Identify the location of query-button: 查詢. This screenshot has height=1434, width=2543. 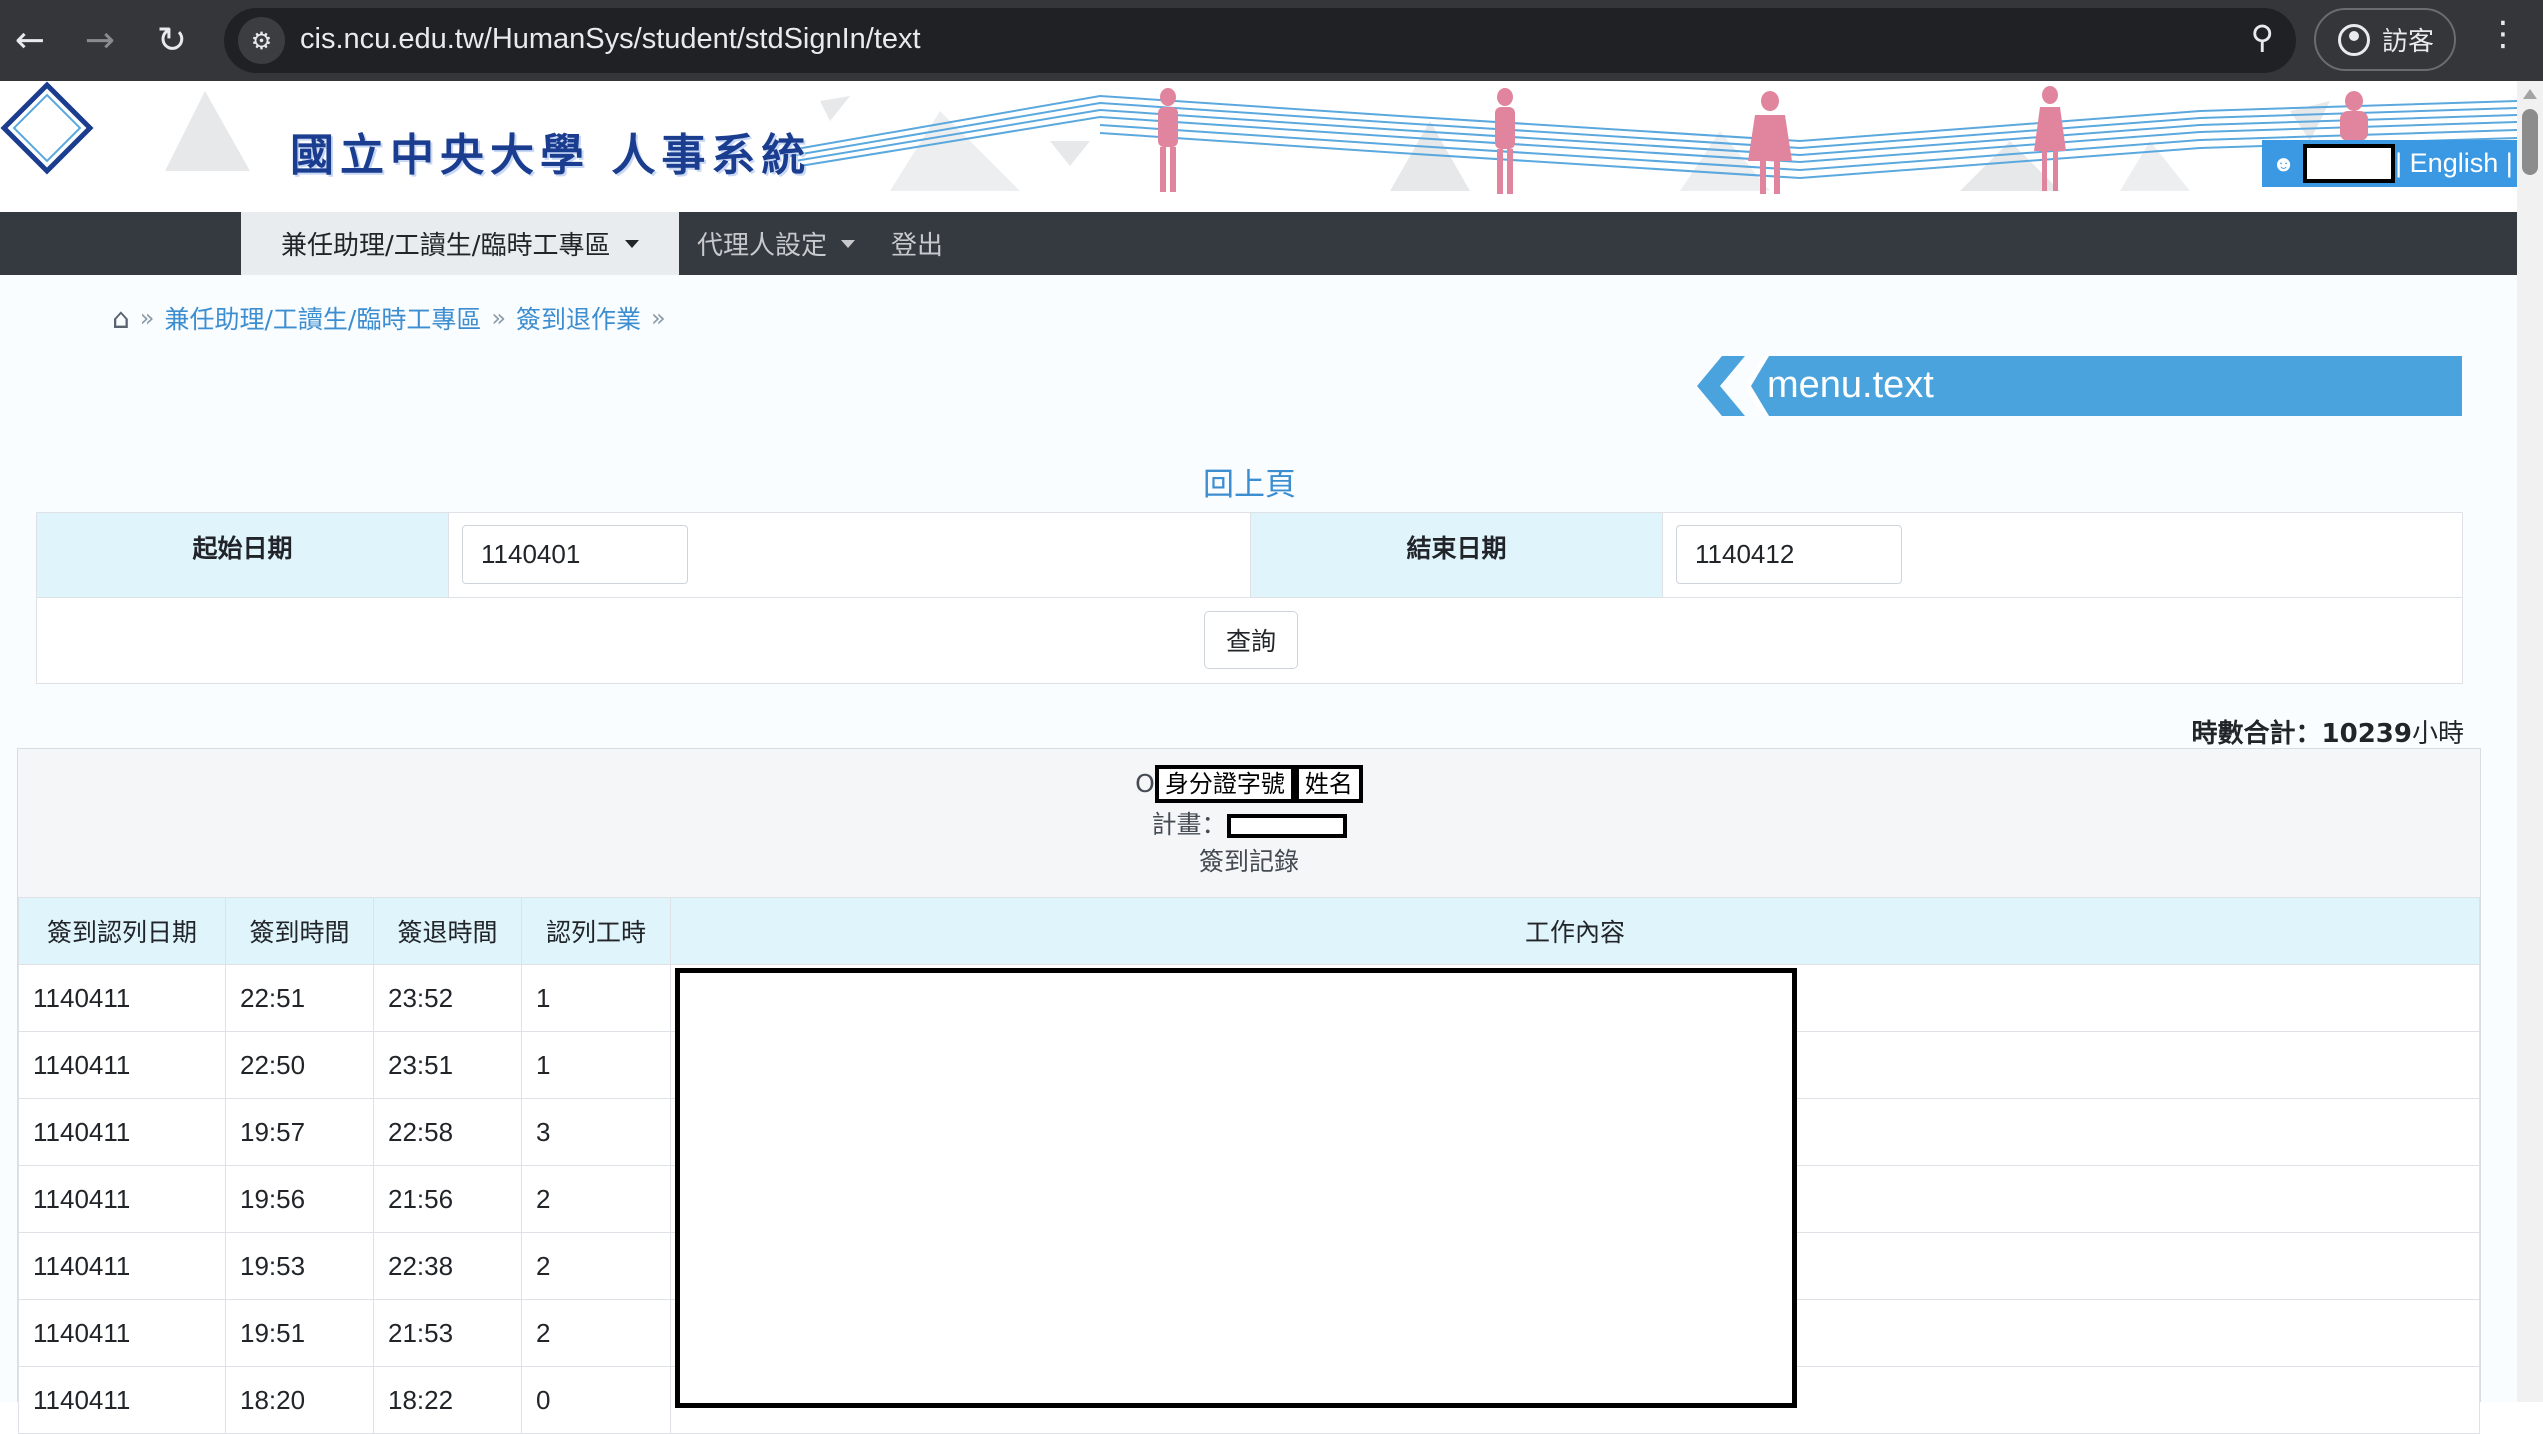
(1251, 640).